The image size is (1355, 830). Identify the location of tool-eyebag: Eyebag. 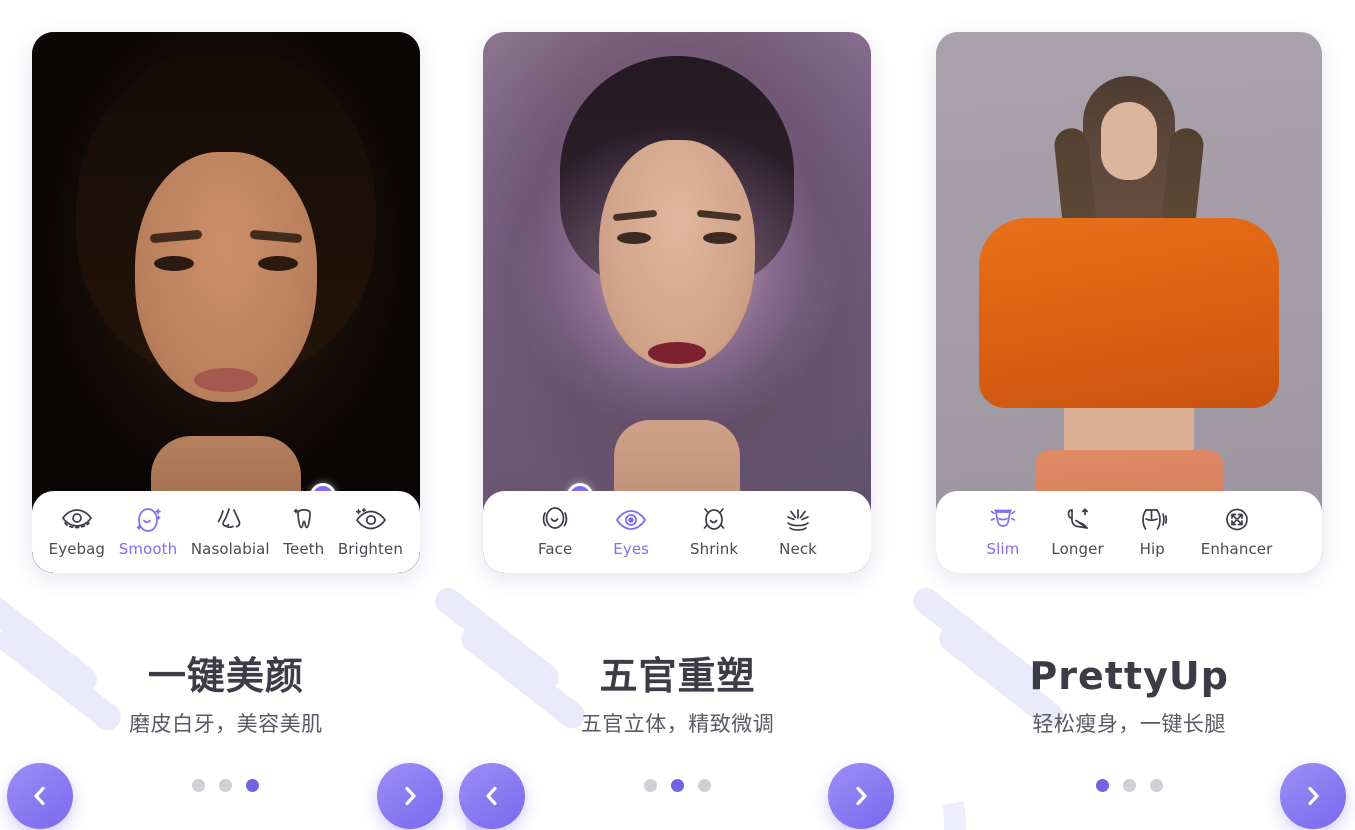
(77, 532).